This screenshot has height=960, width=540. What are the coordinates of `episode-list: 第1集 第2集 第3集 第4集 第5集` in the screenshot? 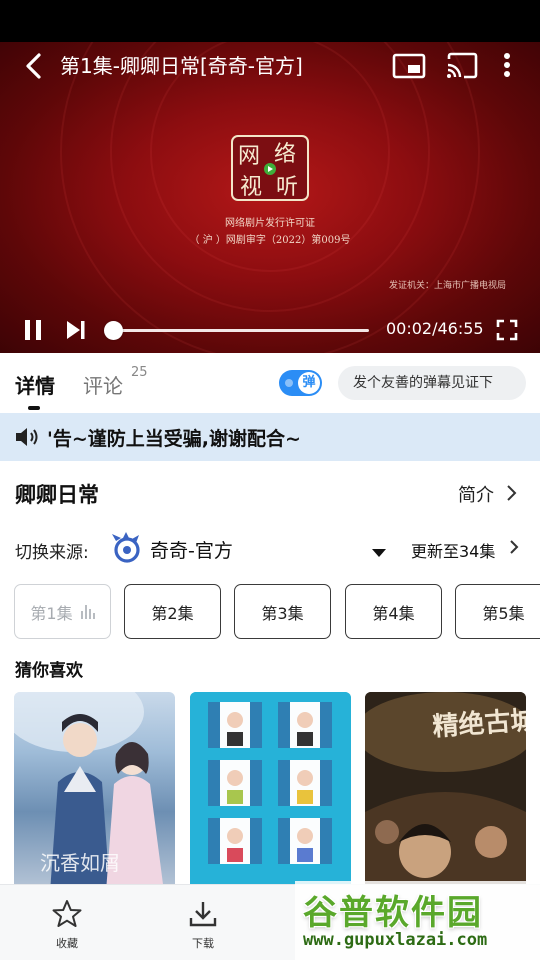 It's located at (270, 612).